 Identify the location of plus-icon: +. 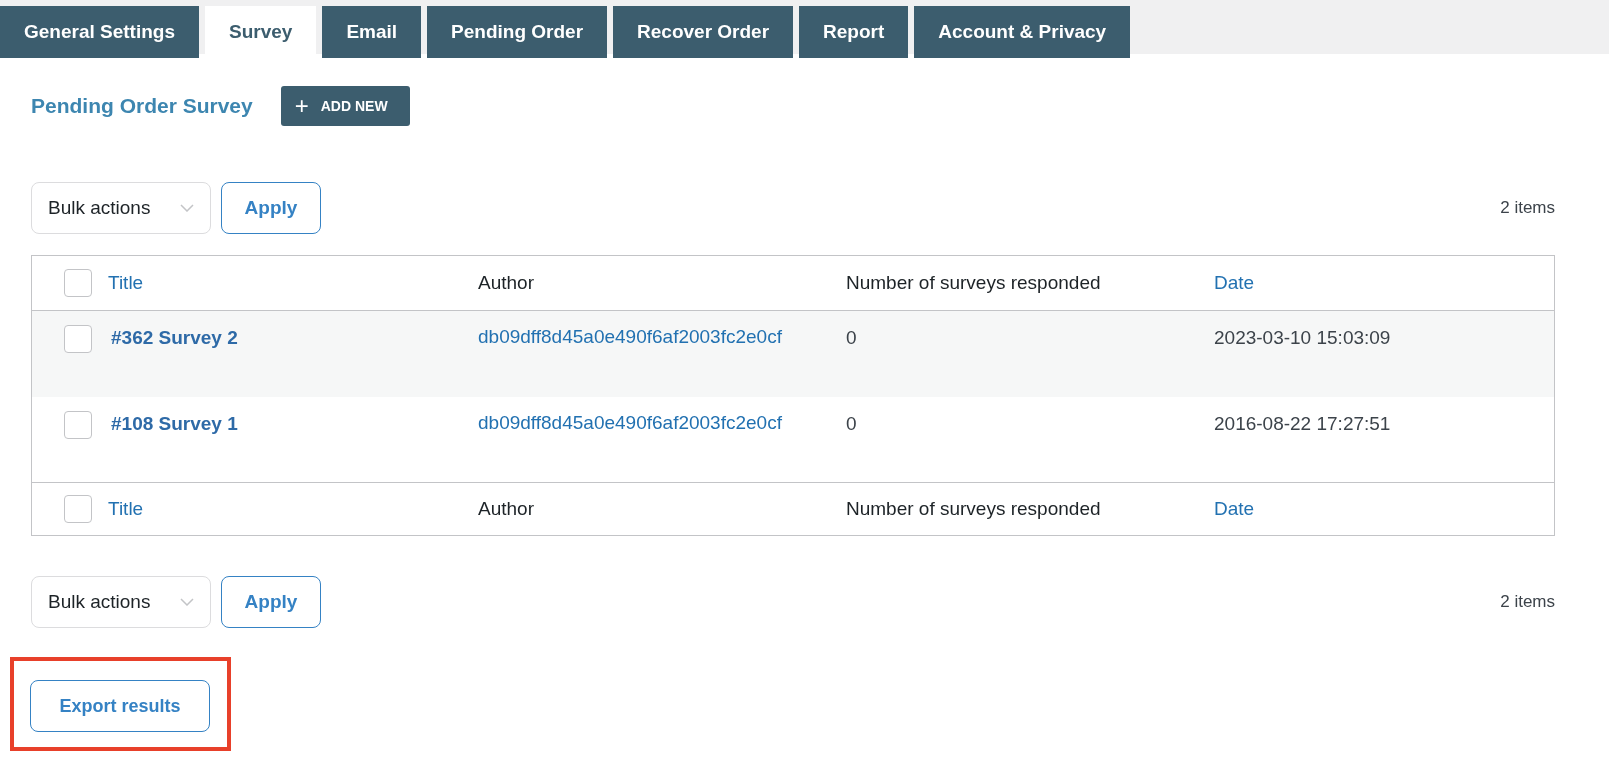
(301, 106).